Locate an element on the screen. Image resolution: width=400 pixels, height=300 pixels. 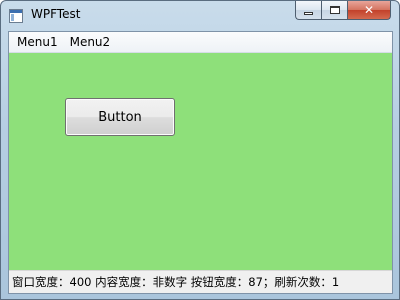
main-button: Button is located at coordinates (120, 117).